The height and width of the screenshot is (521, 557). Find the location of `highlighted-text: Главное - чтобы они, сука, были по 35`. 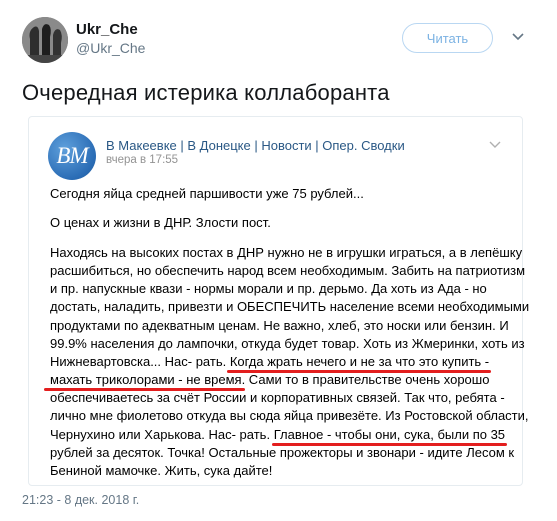

highlighted-text: Главное - чтобы они, сука, были по 35 is located at coordinates (389, 435).